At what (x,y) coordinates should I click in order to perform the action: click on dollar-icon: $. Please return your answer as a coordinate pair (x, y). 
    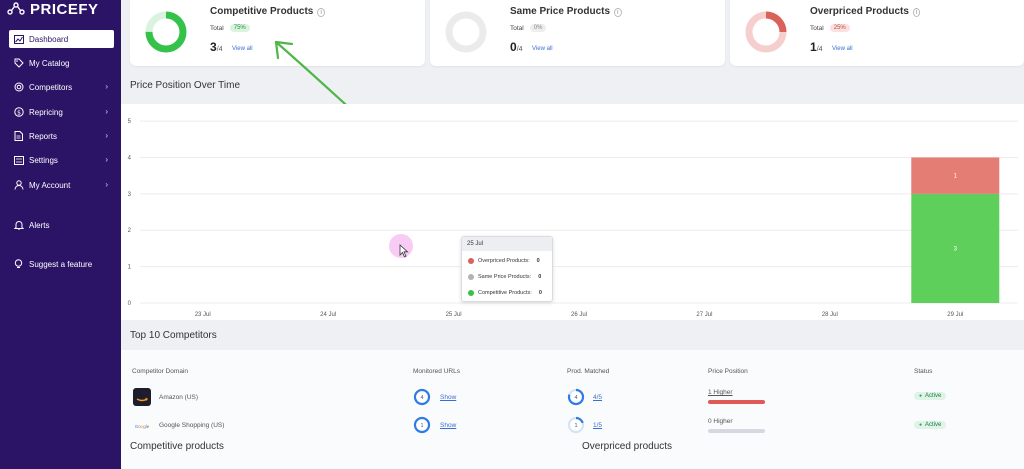
    Looking at the image, I should click on (18, 112).